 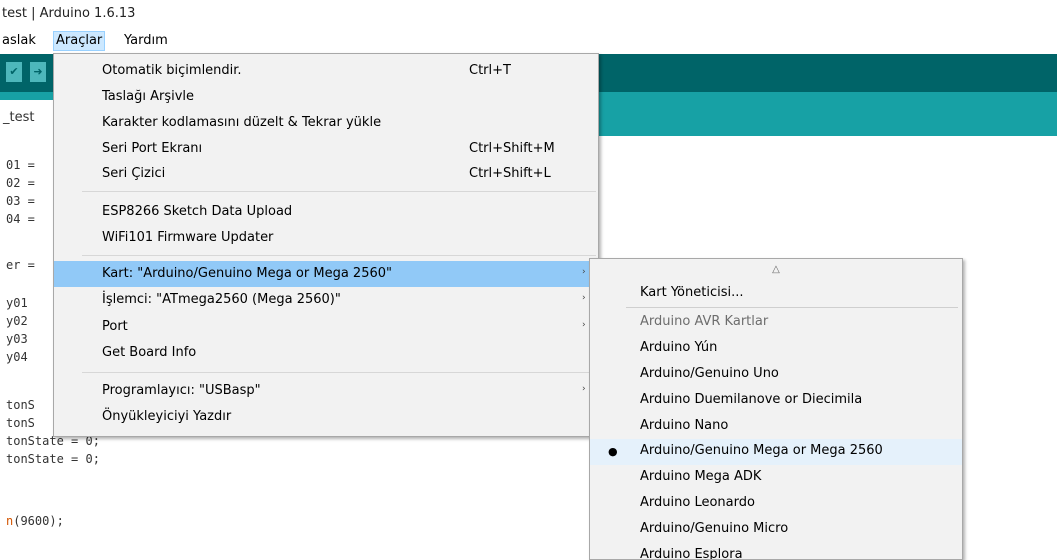 What do you see at coordinates (20, 219) in the screenshot?
I see `code-line: 04 =` at bounding box center [20, 219].